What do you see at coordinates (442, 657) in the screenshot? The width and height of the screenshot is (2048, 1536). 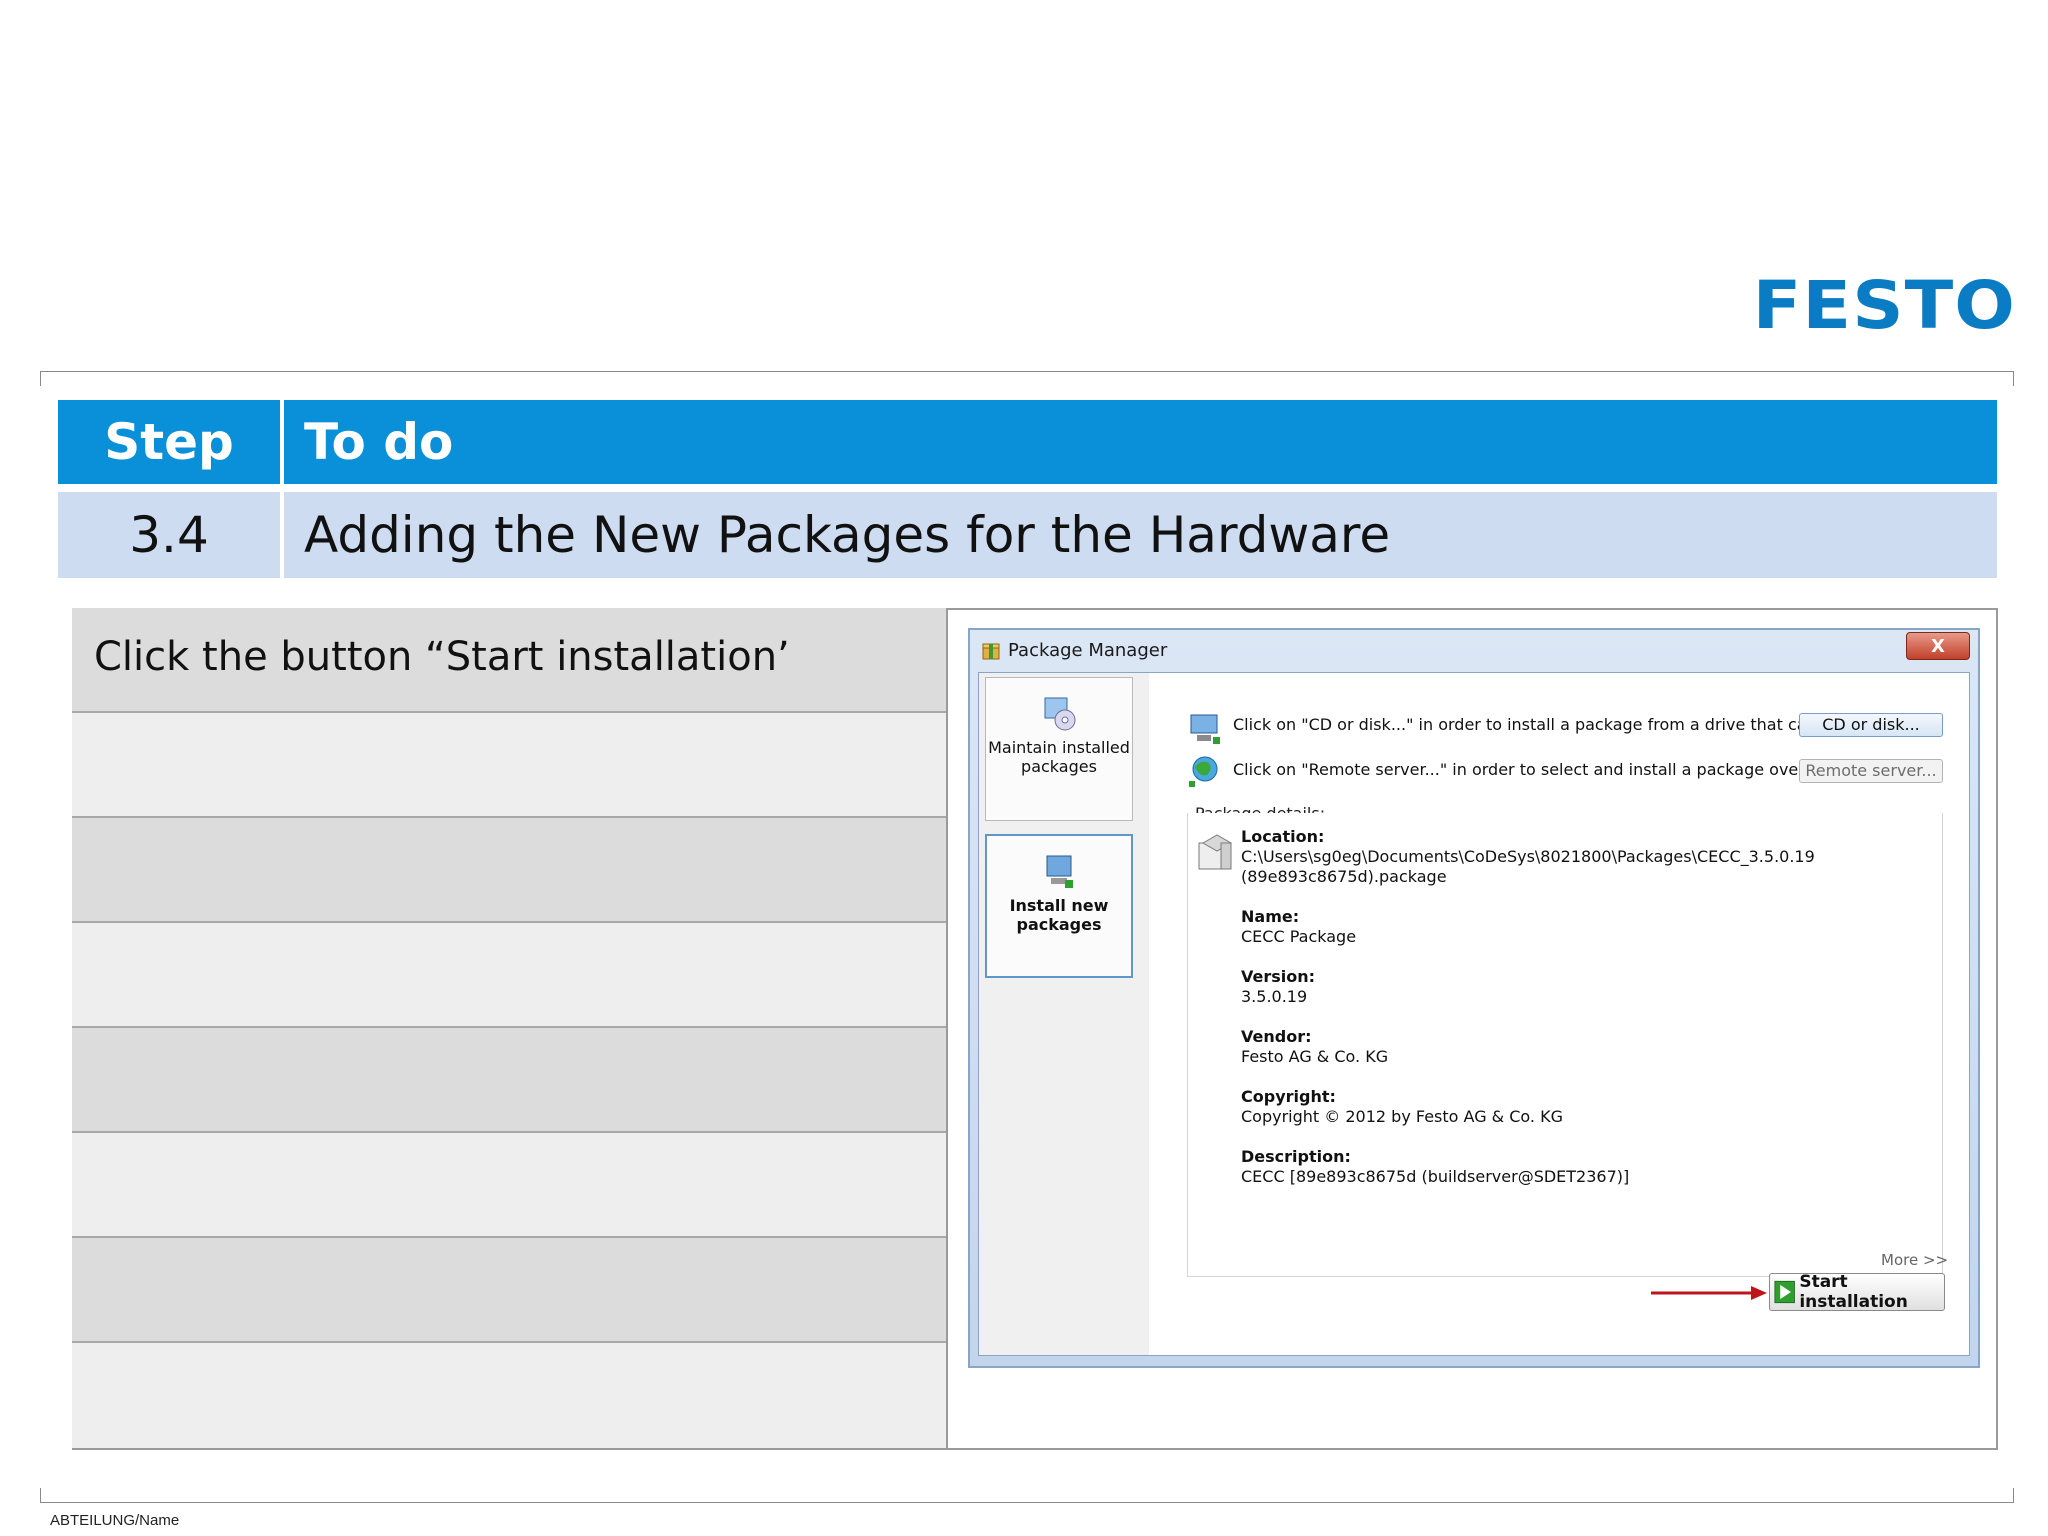 I see `instruction-text: Click the button “Start installation’` at bounding box center [442, 657].